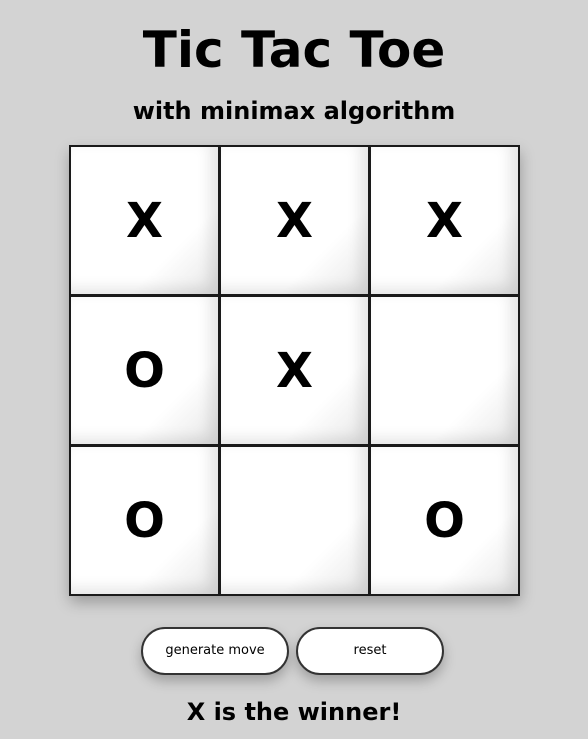 The width and height of the screenshot is (588, 739). Describe the element at coordinates (294, 220) in the screenshot. I see `board-cell-1: X` at that location.